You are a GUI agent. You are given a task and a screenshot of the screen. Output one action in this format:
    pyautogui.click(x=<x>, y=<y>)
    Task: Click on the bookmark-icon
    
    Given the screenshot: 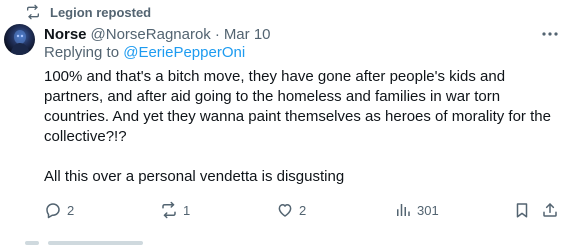 What is the action you would take?
    pyautogui.click(x=522, y=210)
    